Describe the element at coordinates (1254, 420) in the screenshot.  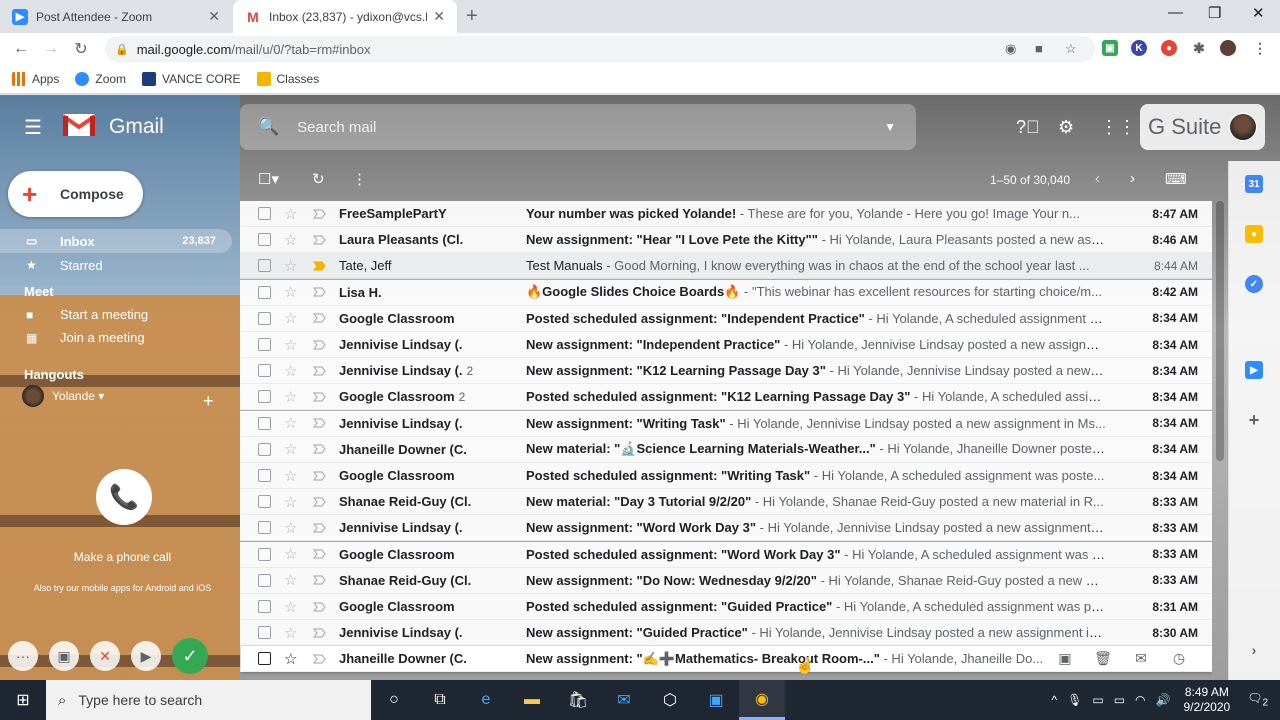
I see `get-addons-icon: +` at that location.